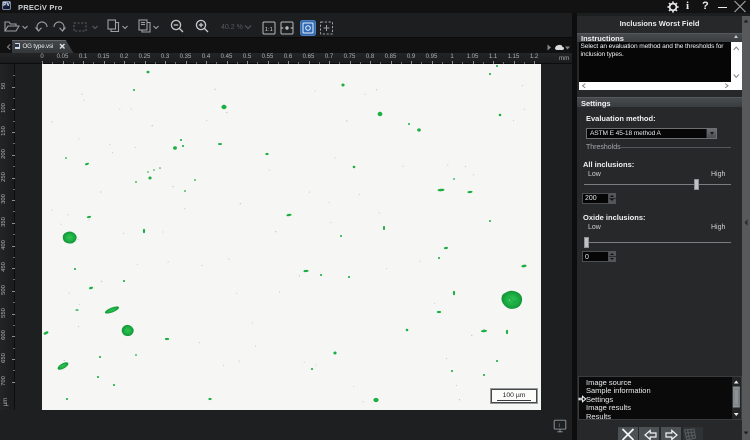 This screenshot has height=440, width=750. What do you see at coordinates (269, 30) in the screenshot?
I see `svg-text: 1:1` at bounding box center [269, 30].